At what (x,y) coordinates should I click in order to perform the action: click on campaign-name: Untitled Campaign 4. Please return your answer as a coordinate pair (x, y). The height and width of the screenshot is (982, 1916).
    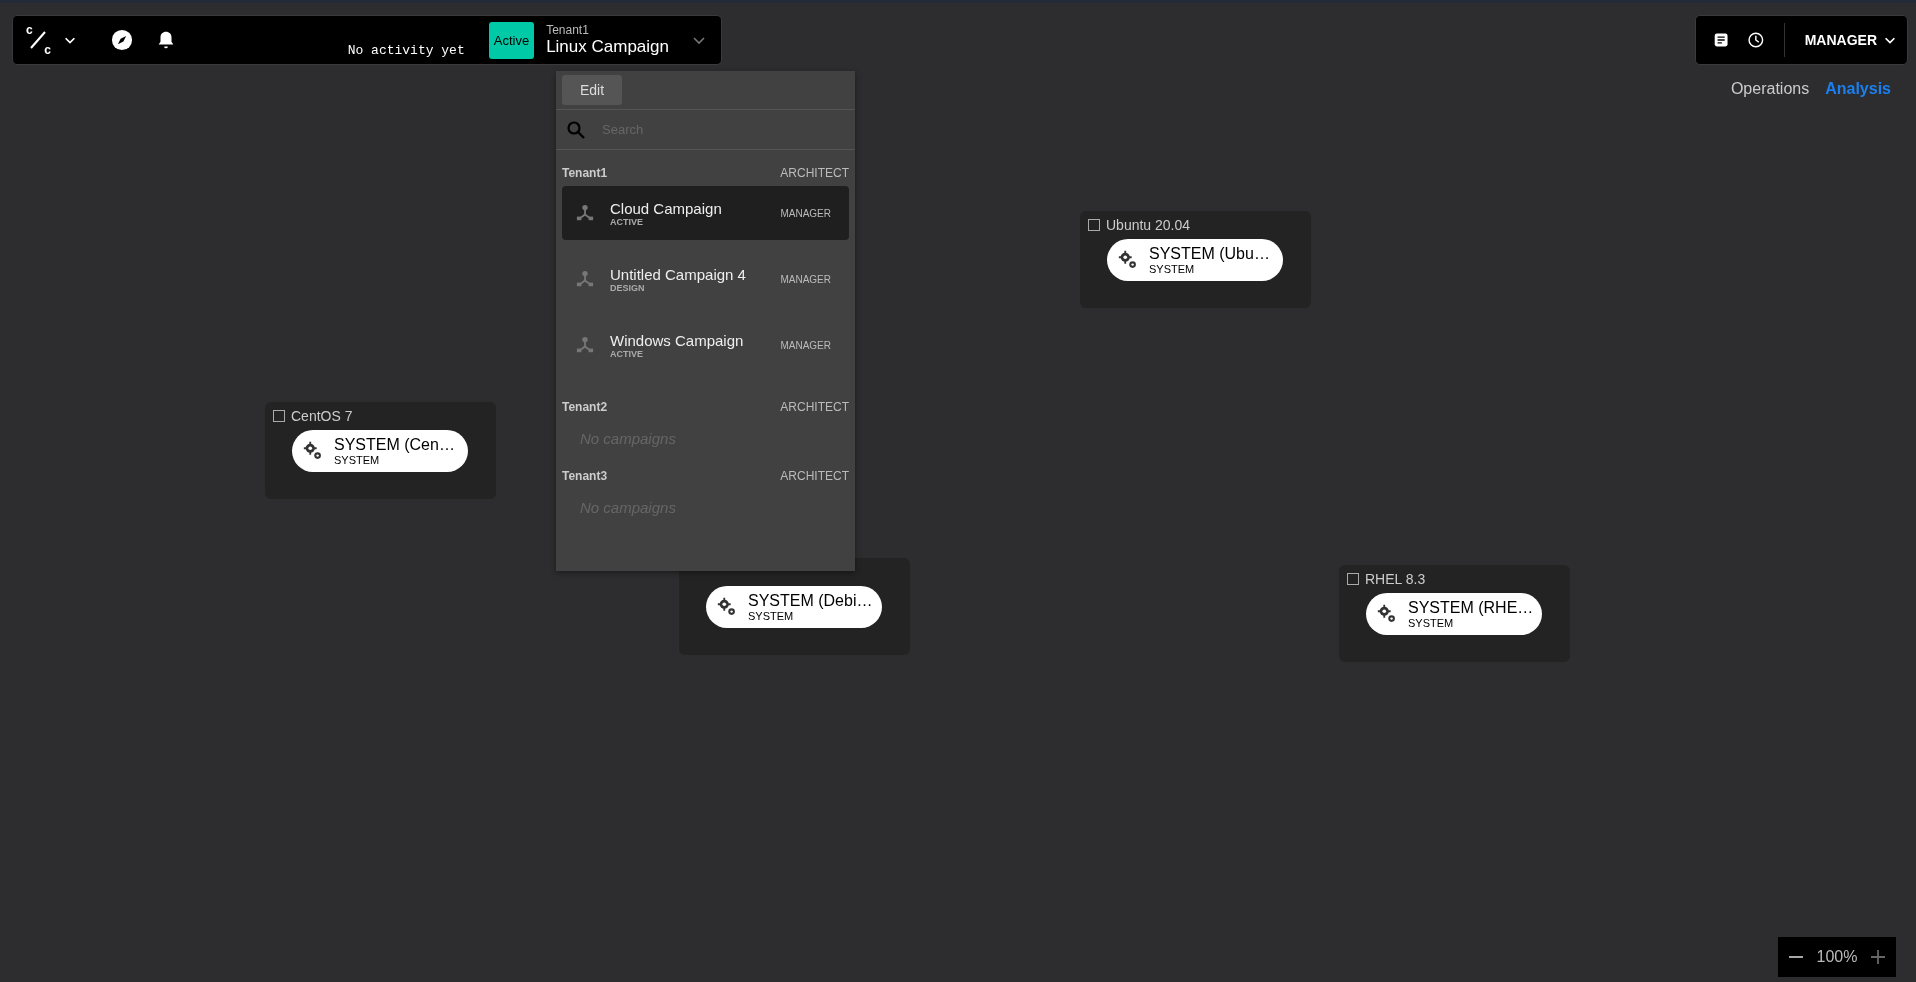
    Looking at the image, I should click on (678, 274).